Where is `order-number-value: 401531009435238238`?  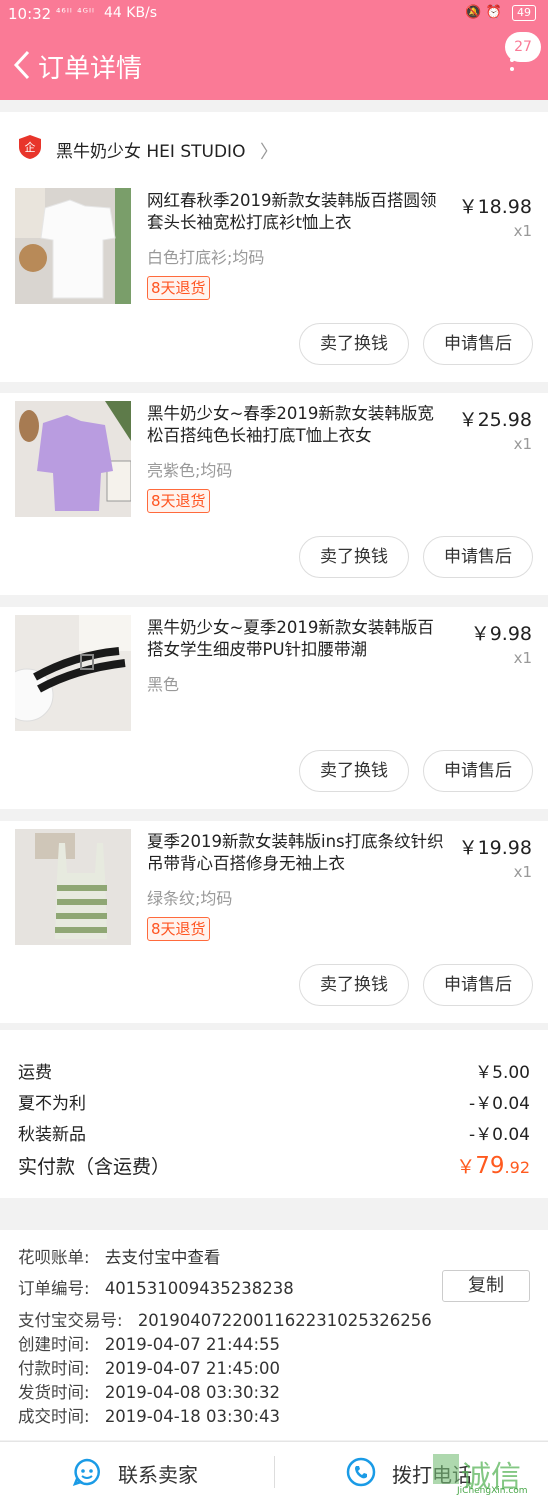
order-number-value: 401531009435238238 is located at coordinates (199, 1288).